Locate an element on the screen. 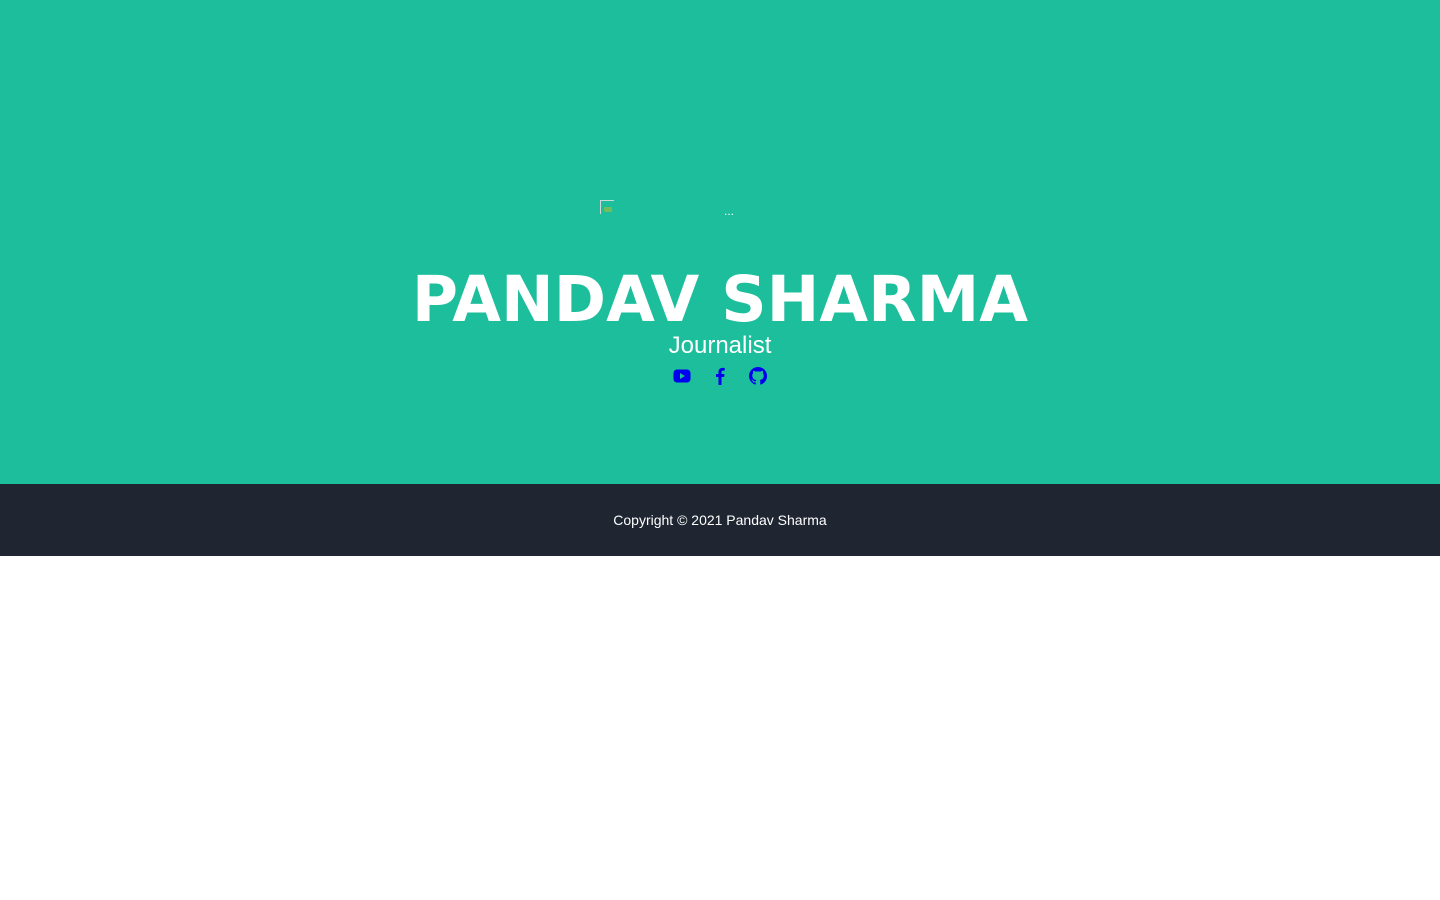 This screenshot has height=900, width=1440. broken-image-icon is located at coordinates (607, 207).